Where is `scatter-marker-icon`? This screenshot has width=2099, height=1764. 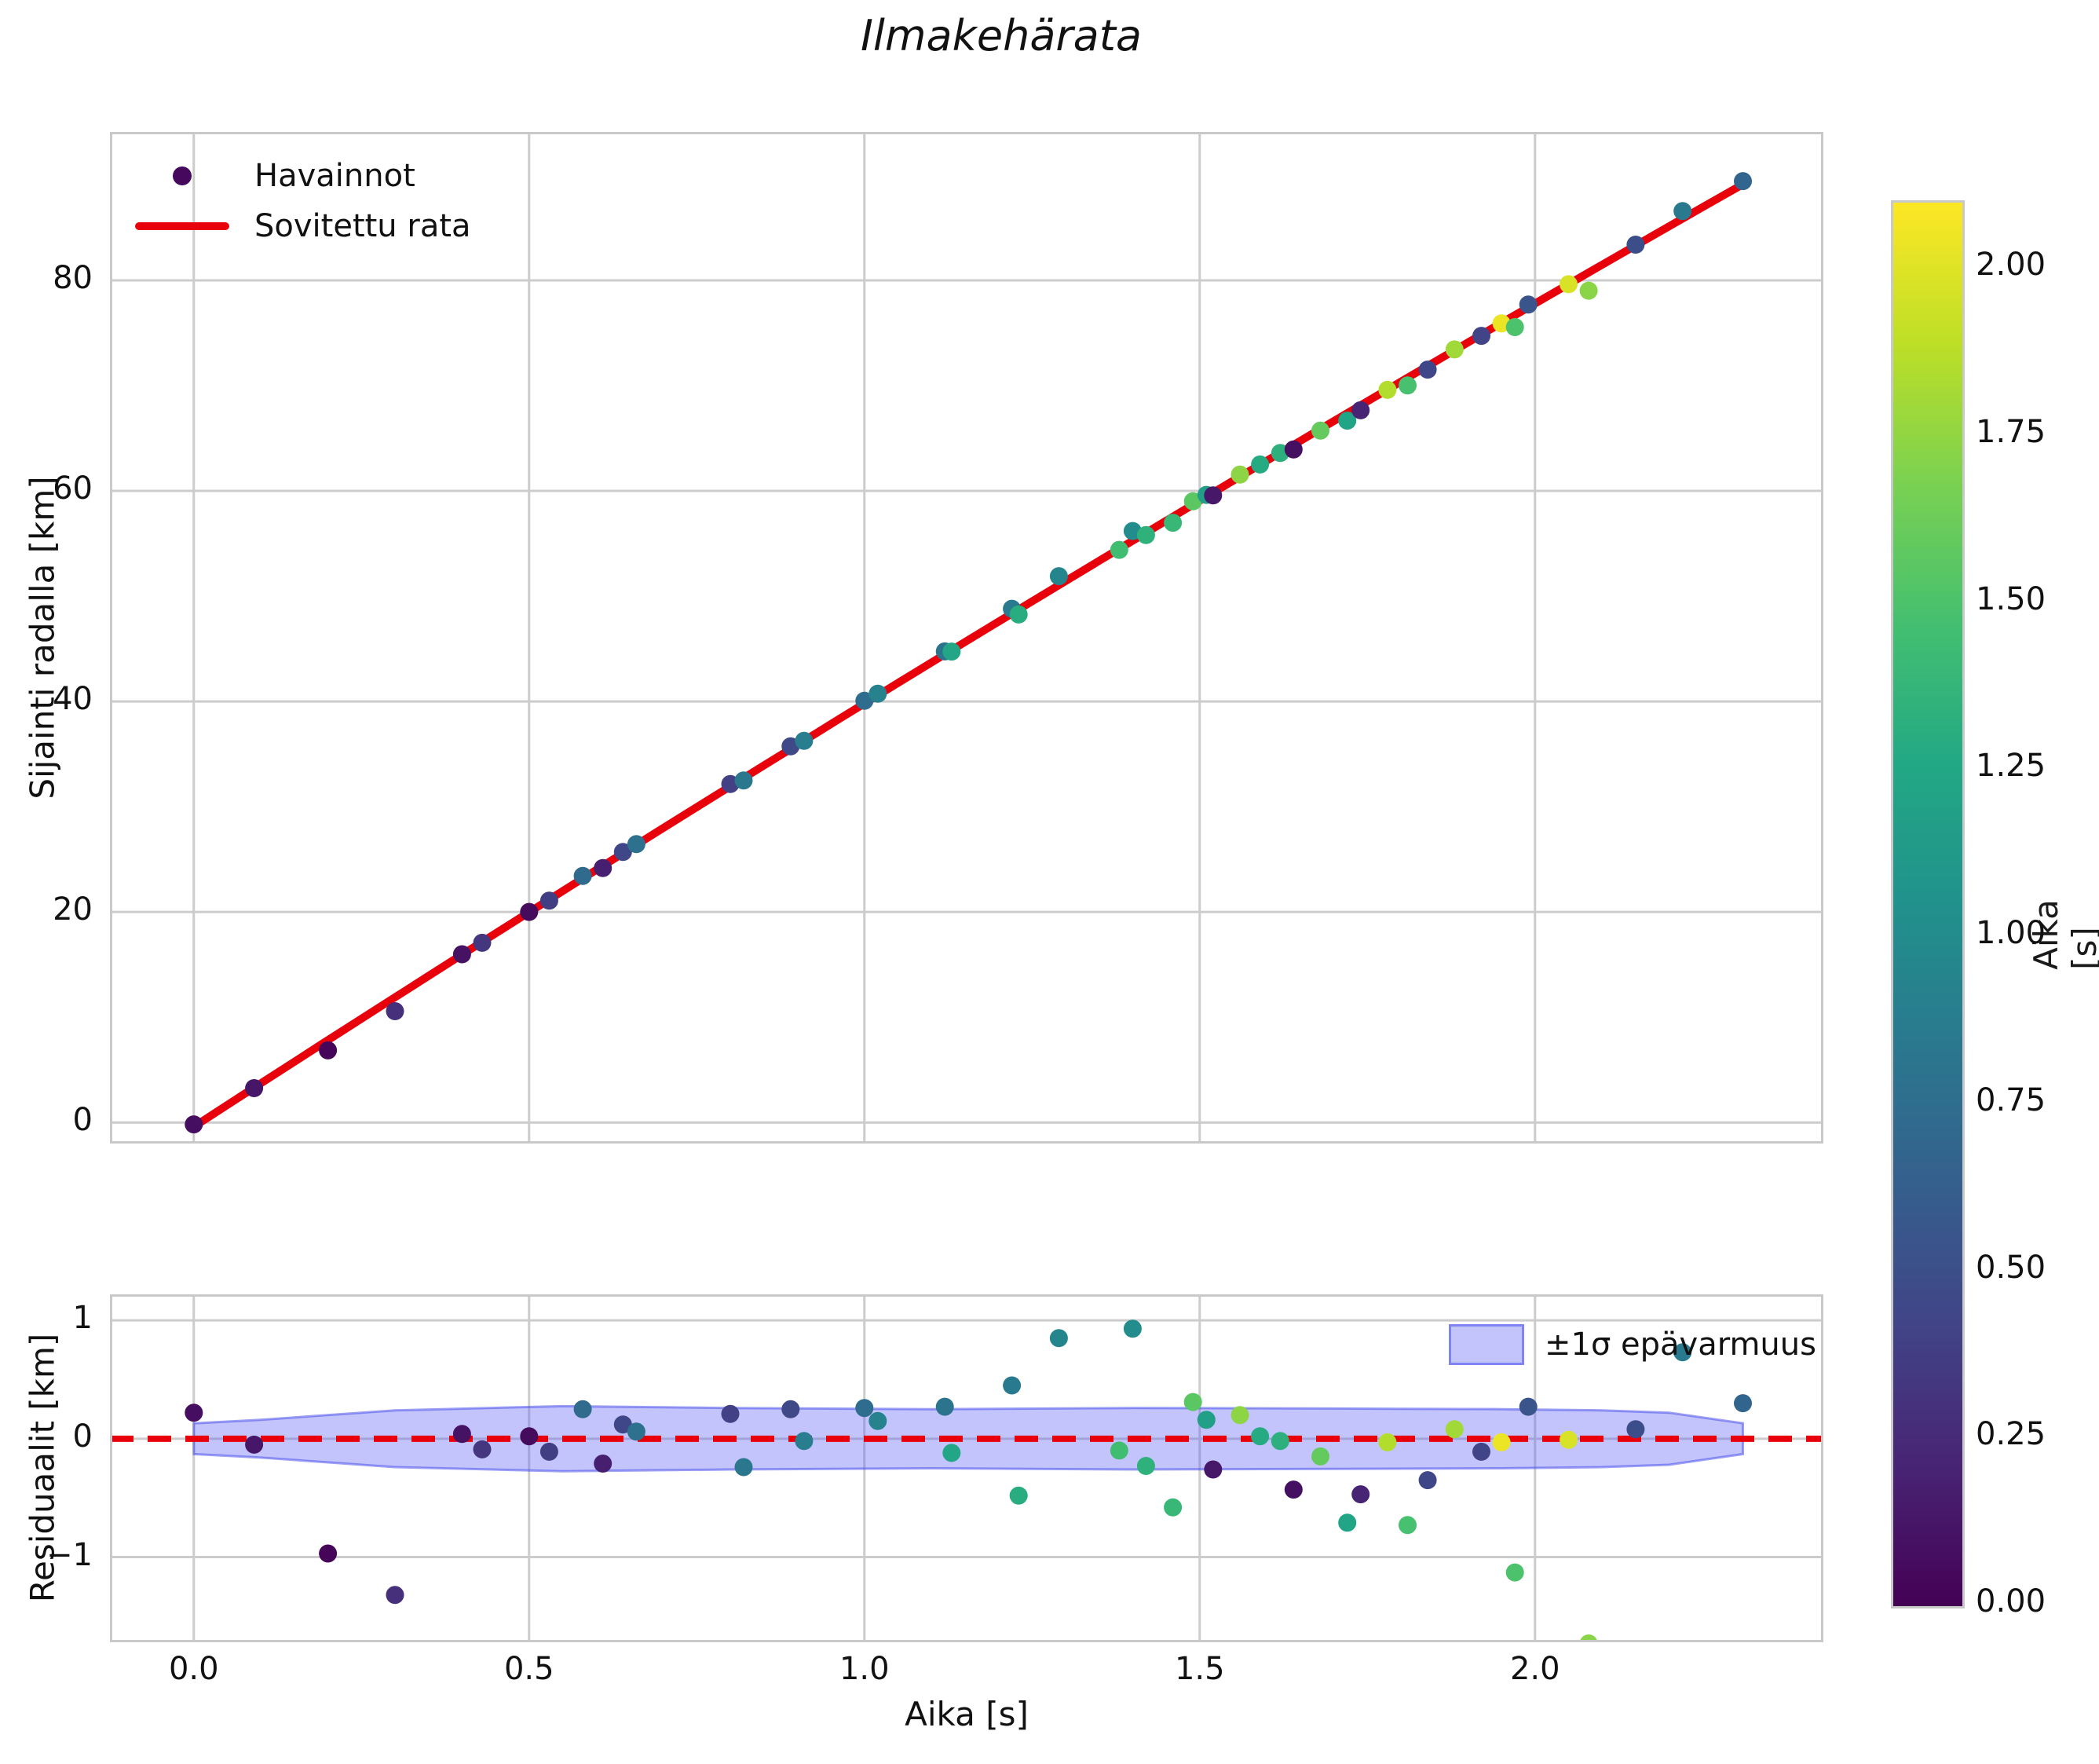
scatter-marker-icon is located at coordinates (182, 176).